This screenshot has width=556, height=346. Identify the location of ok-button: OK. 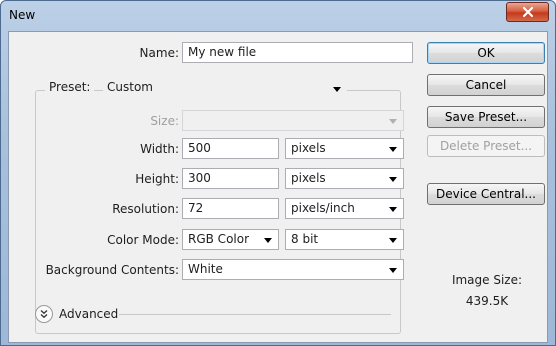
(486, 53).